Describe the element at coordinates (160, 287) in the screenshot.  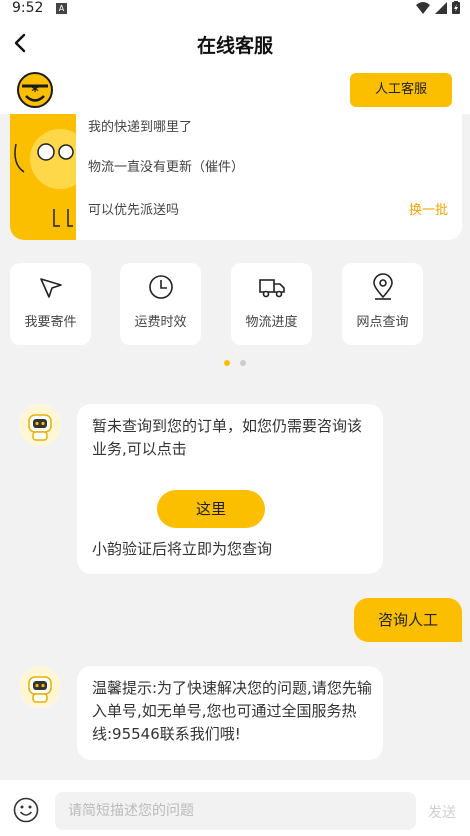
I see `clock-icon` at that location.